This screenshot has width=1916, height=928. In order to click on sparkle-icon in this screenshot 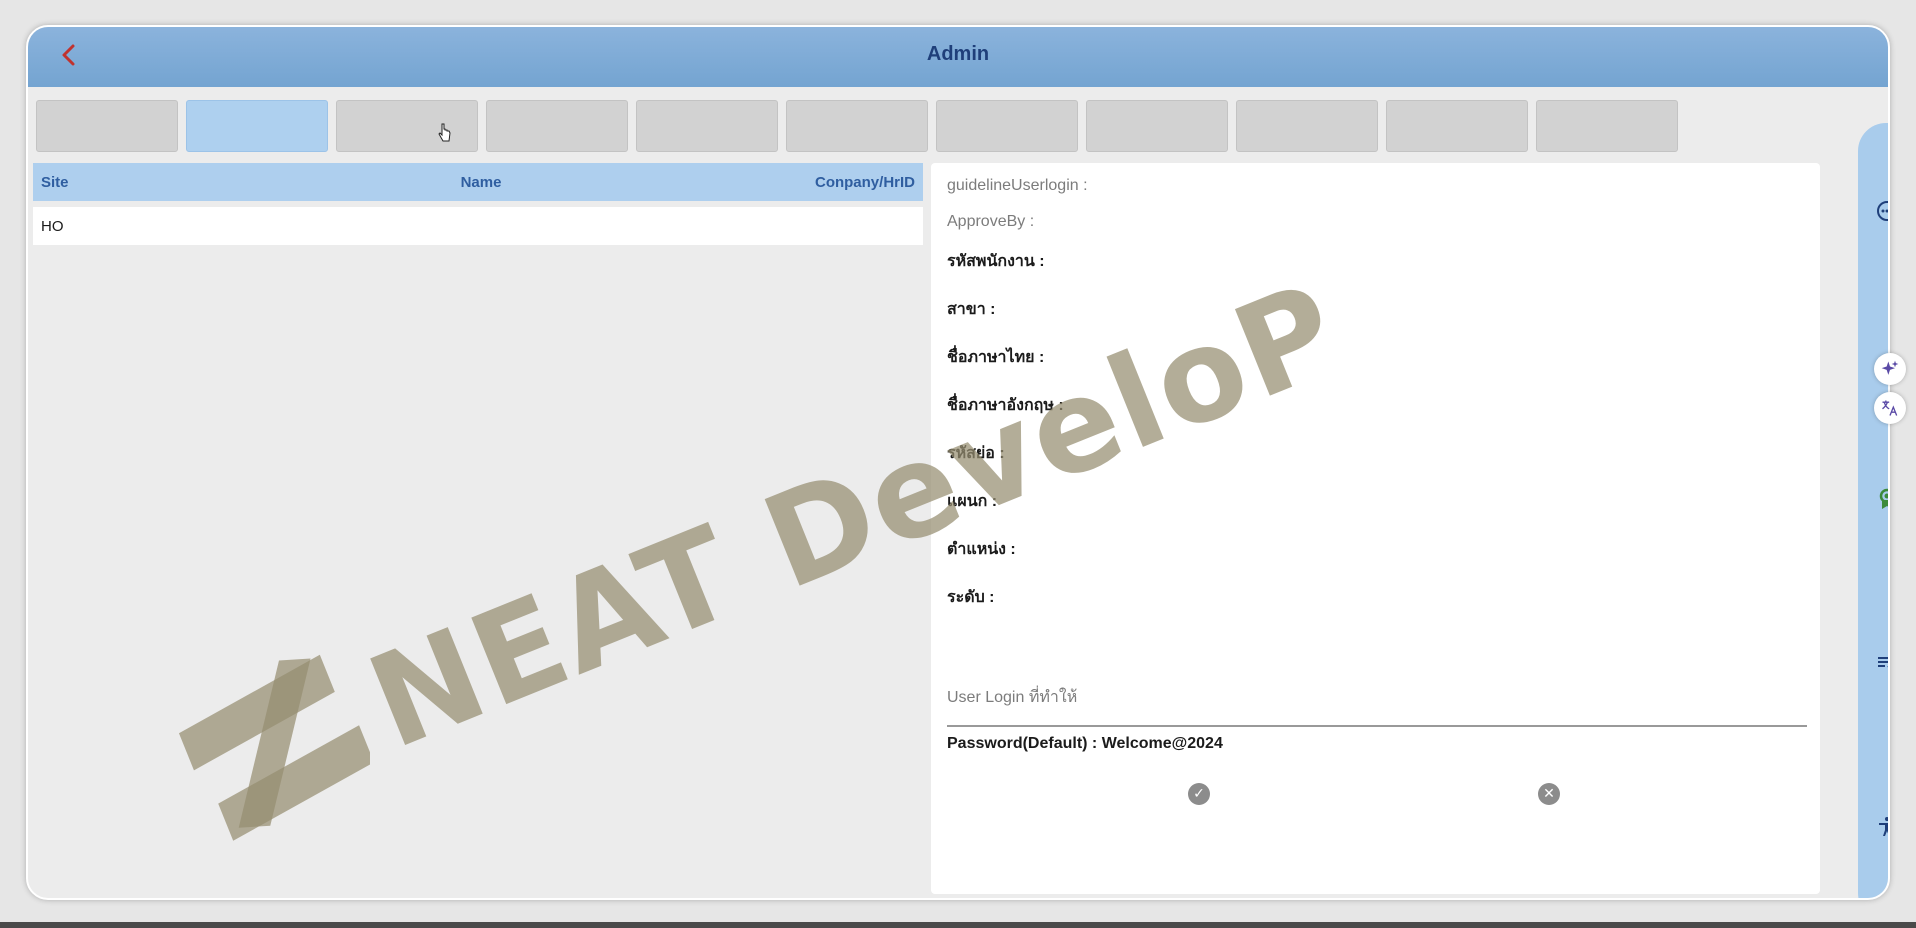, I will do `click(1890, 367)`.